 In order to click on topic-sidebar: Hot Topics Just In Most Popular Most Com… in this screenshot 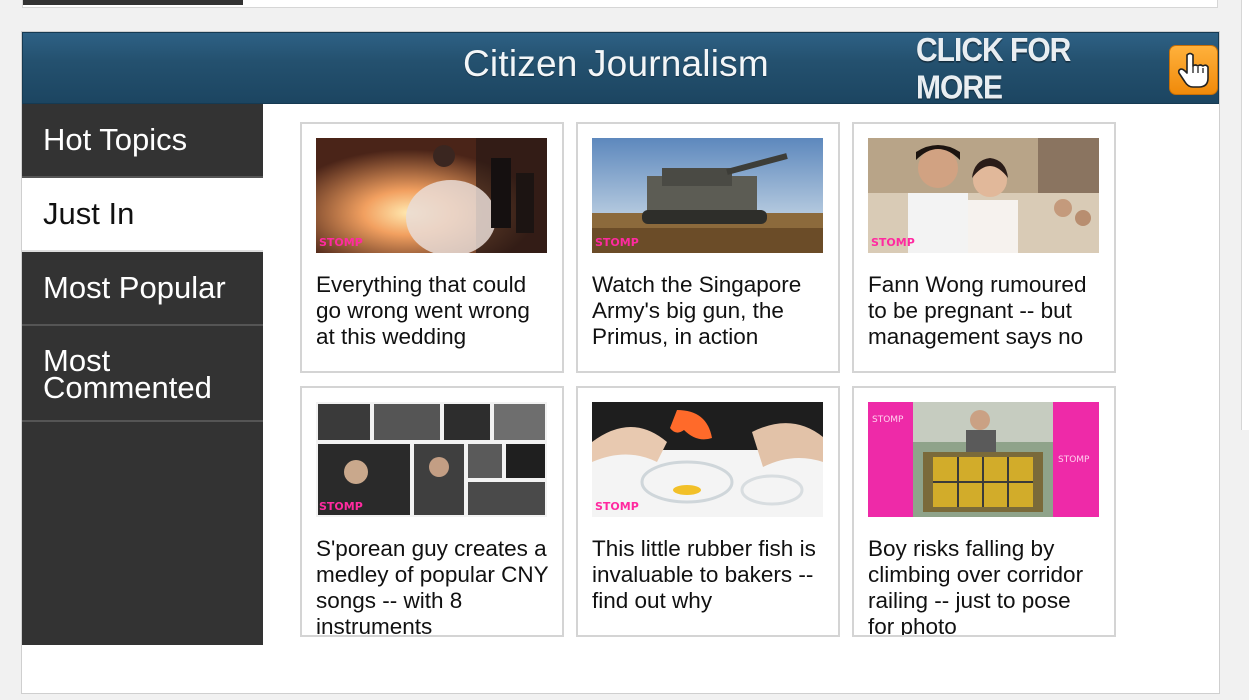, I will do `click(142, 374)`.